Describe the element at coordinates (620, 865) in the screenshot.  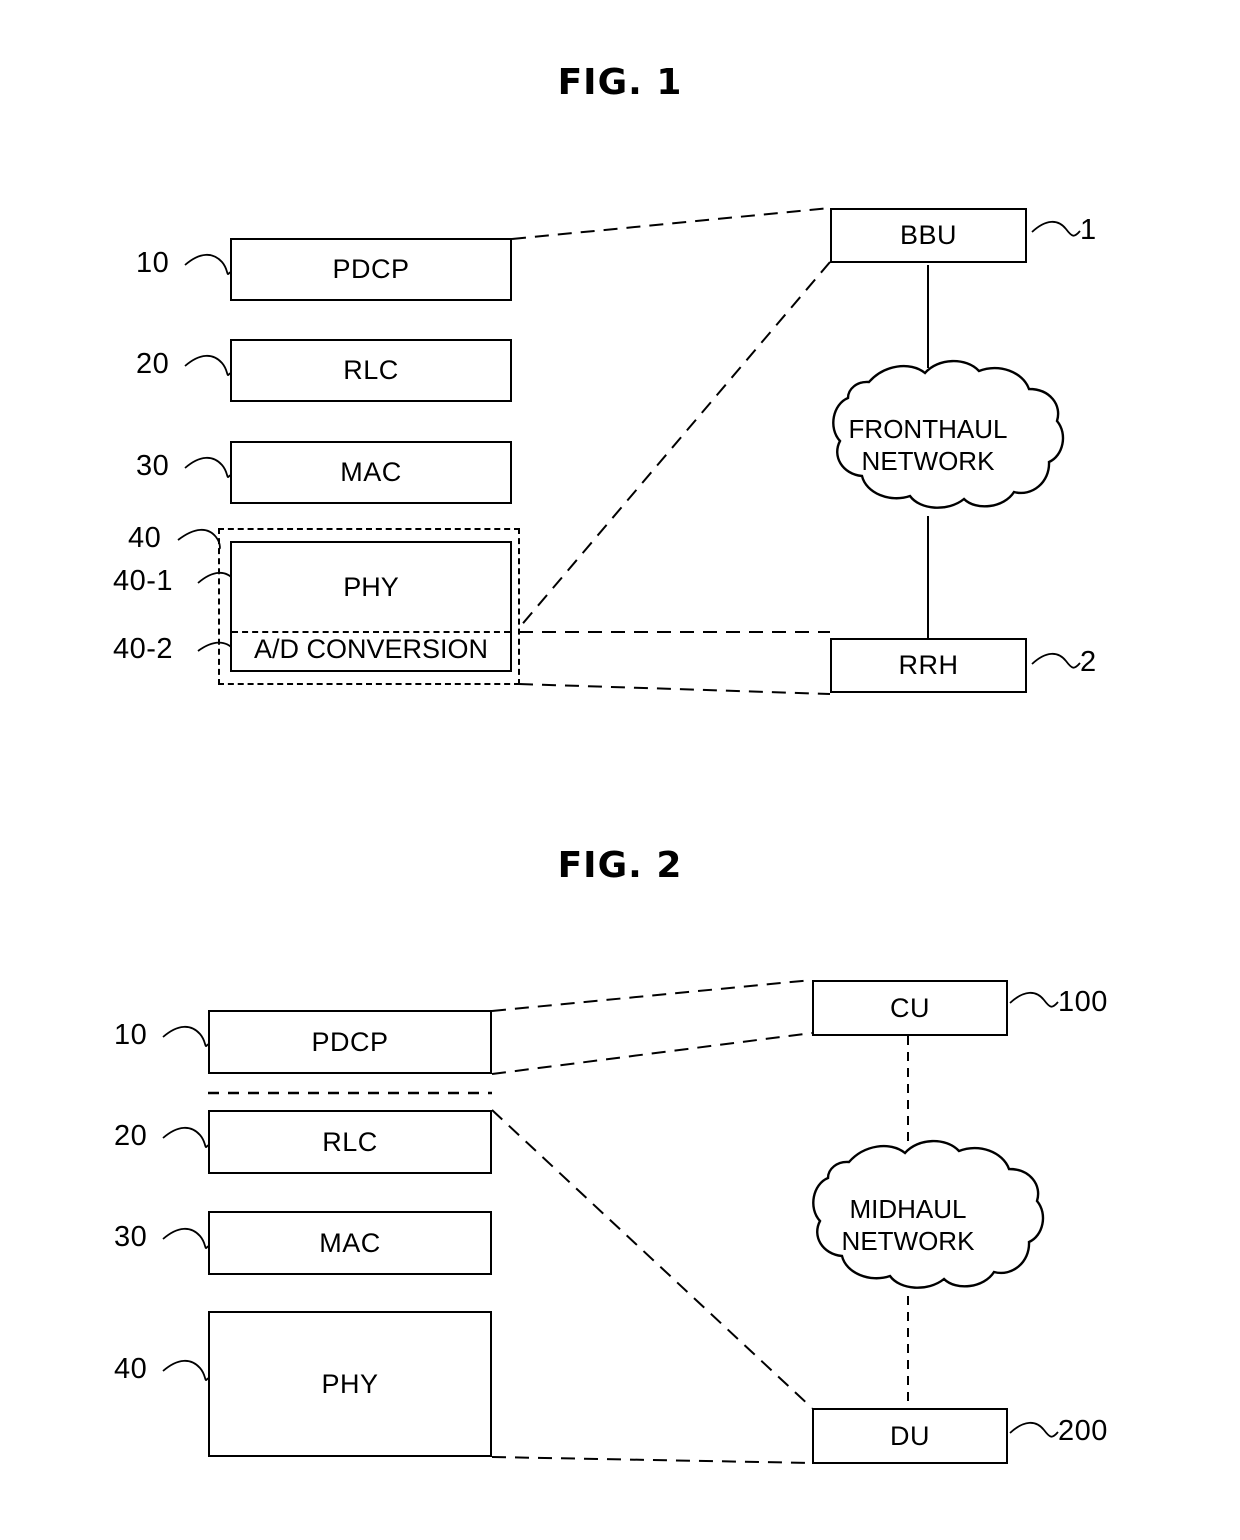
I see `figure-2-title: FIG. 2` at that location.